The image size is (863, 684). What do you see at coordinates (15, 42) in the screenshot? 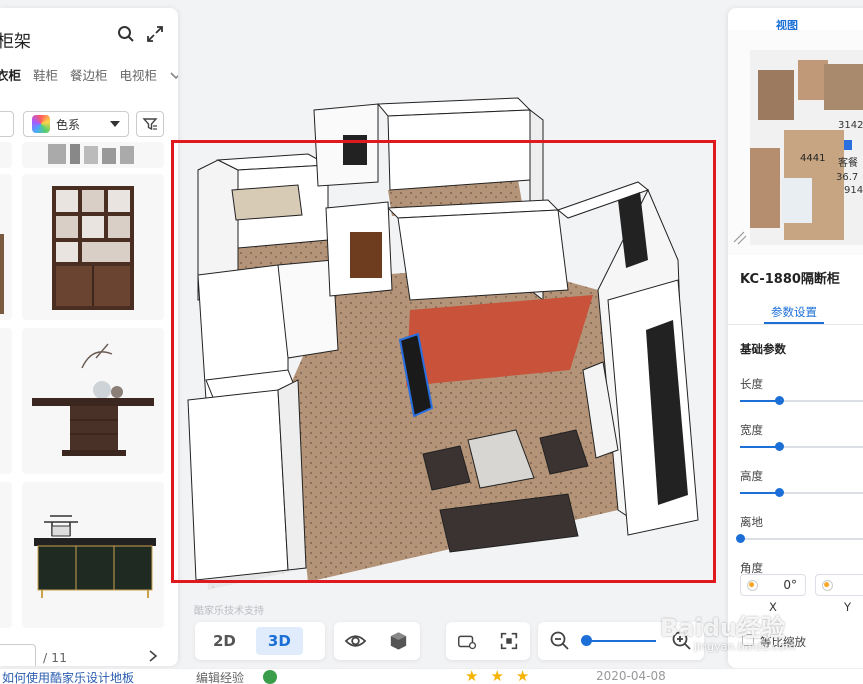
I see `catalog-title: 柜架` at bounding box center [15, 42].